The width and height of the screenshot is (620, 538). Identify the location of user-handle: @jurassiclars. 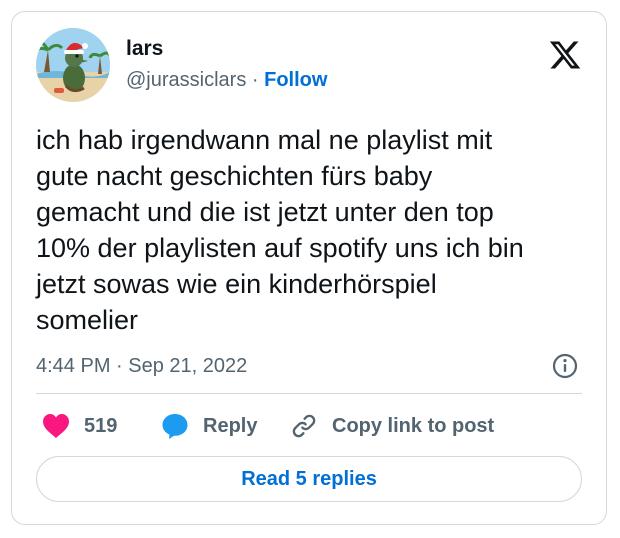
(186, 80).